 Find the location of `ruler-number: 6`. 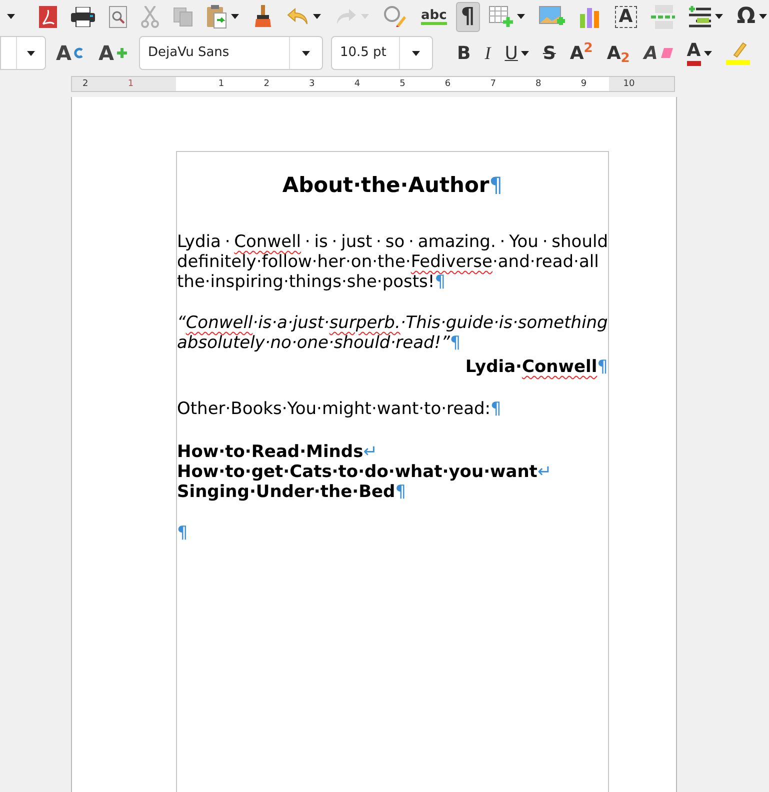

ruler-number: 6 is located at coordinates (447, 84).